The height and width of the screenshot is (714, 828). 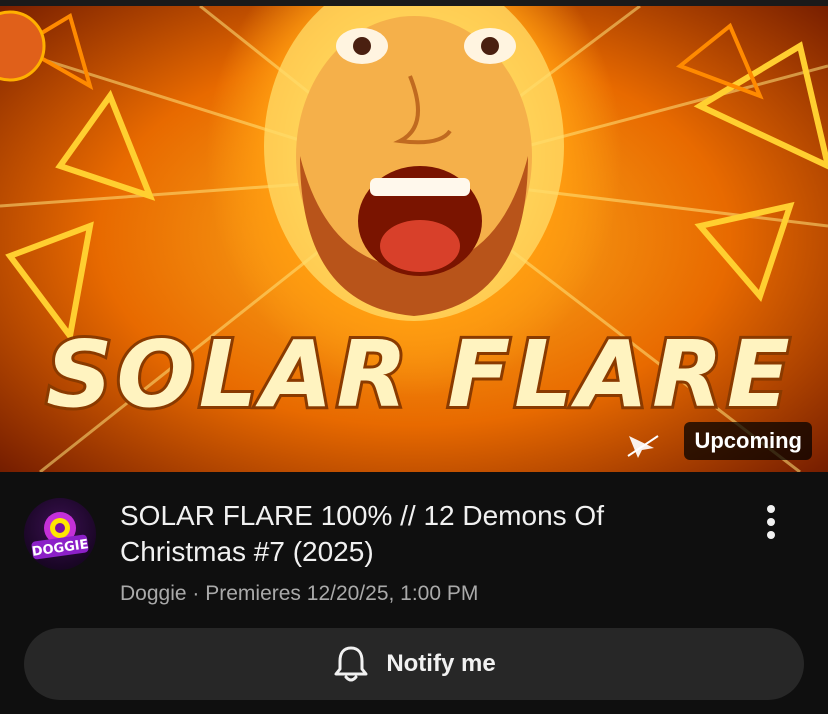 I want to click on more-vert-icon, so click(x=771, y=522).